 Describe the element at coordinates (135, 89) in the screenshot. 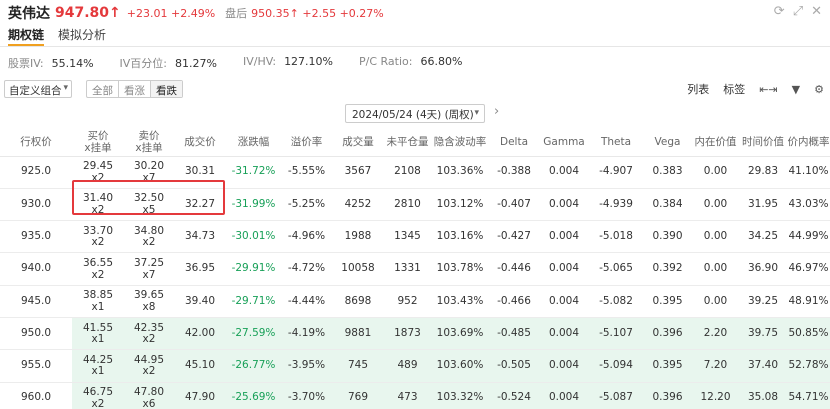

I see `filter-calls-button: 看涨` at that location.